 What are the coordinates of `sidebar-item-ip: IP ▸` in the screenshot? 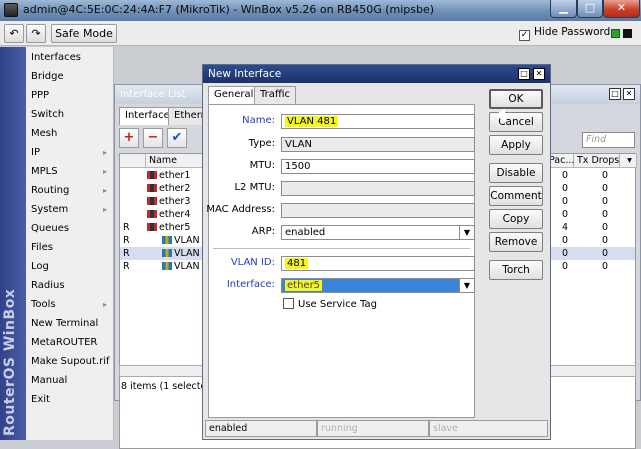 It's located at (70, 152).